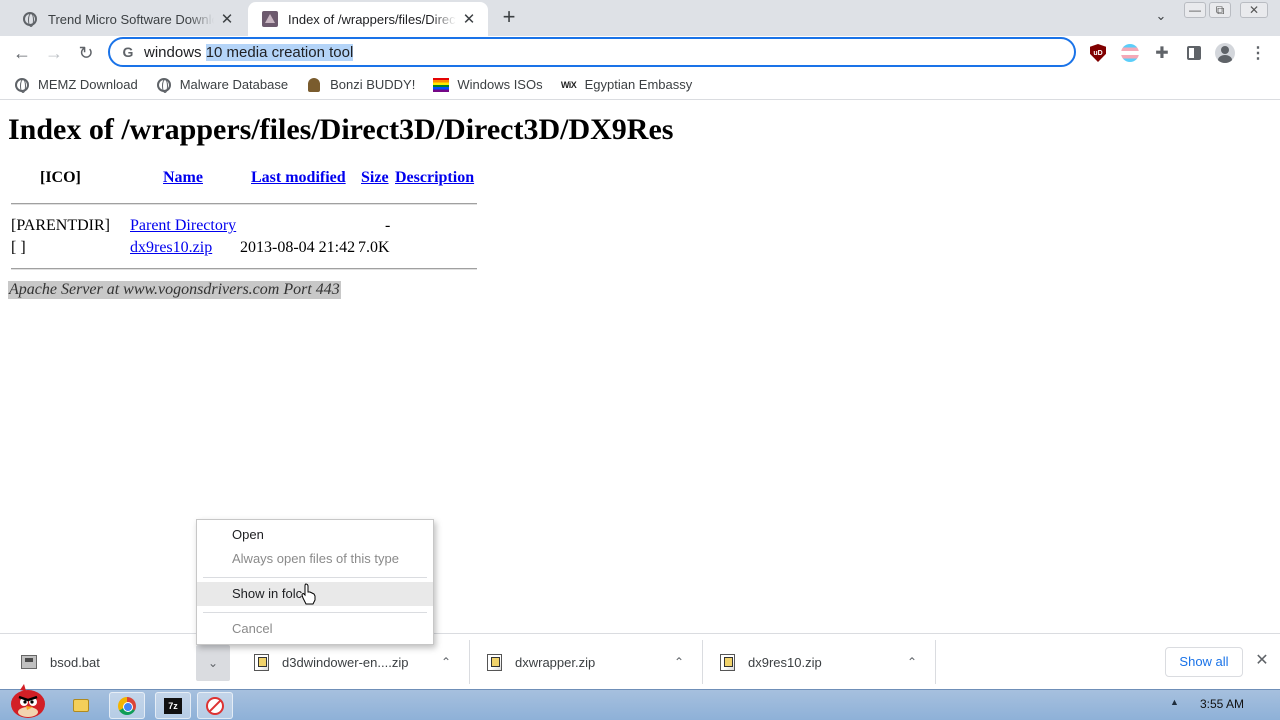  Describe the element at coordinates (1225, 53) in the screenshot. I see `profile-avatar-icon` at that location.